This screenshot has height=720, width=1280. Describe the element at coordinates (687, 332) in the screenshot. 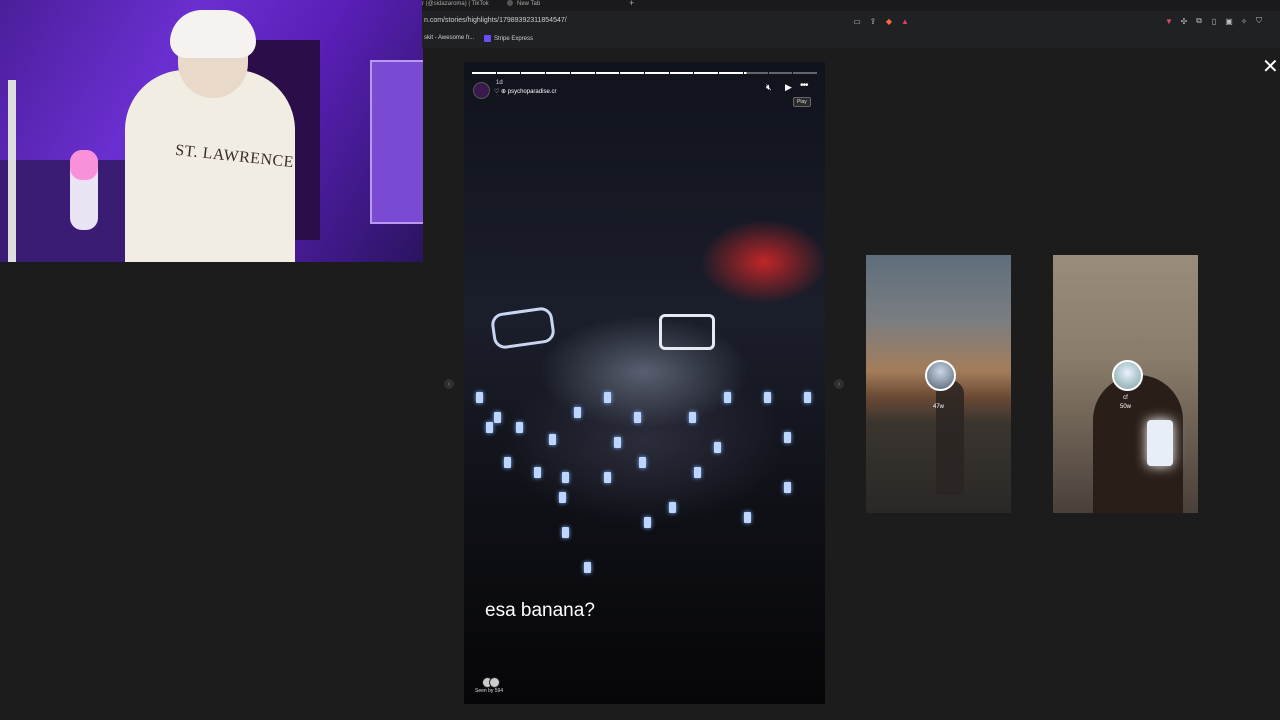

I see `stage-logo-right` at that location.